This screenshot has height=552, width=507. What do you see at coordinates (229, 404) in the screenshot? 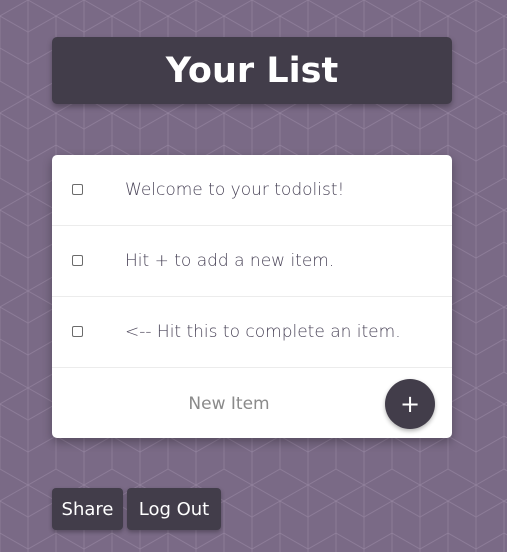
I see `new-item-input` at bounding box center [229, 404].